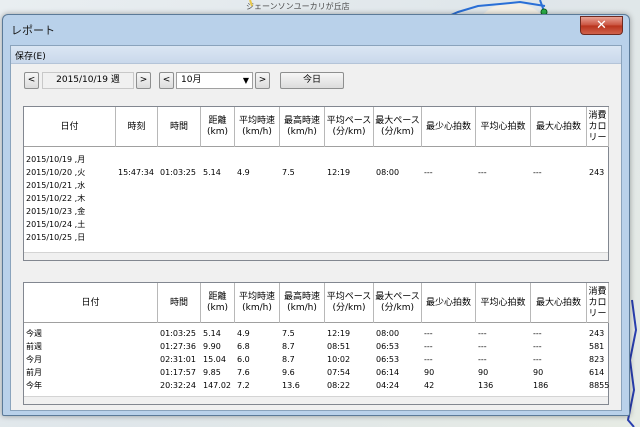 Image resolution: width=640 pixels, height=427 pixels. I want to click on column-header: 時刻, so click(137, 127).